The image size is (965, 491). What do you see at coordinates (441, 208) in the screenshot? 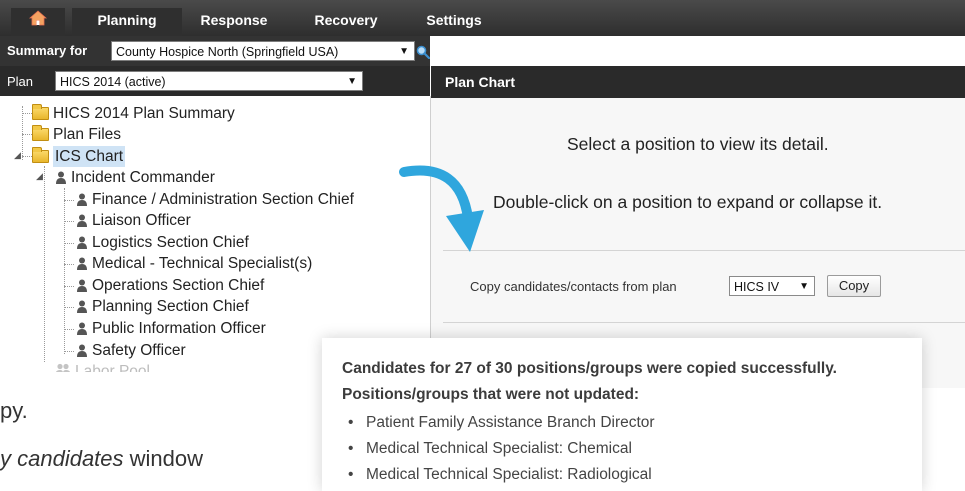
I see `curved-arrow-icon` at bounding box center [441, 208].